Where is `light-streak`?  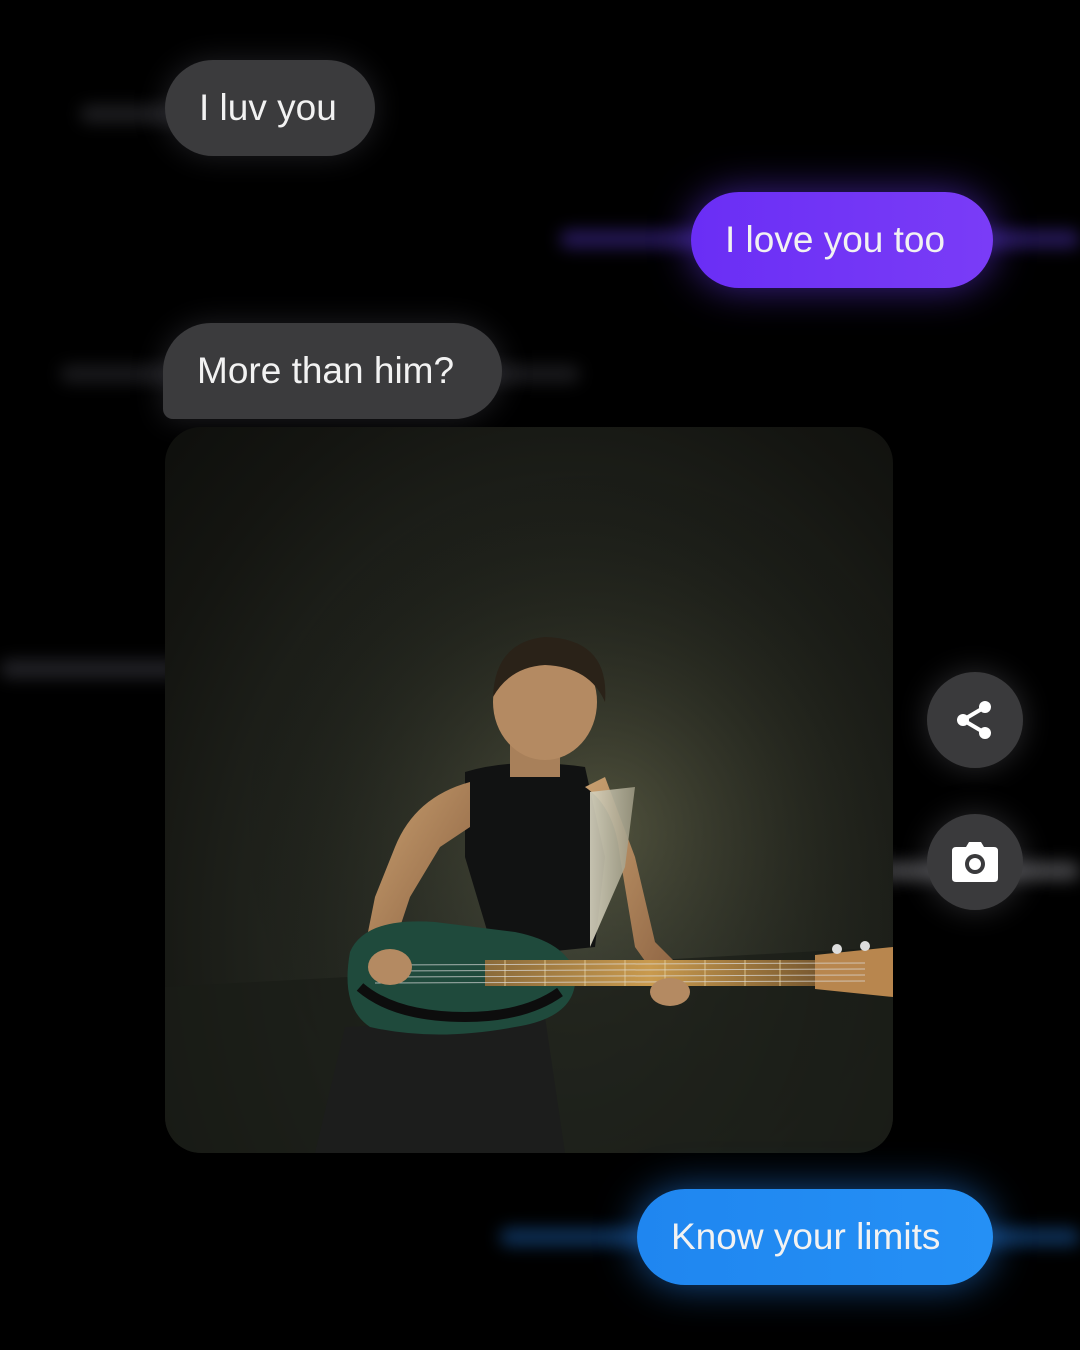 light-streak is located at coordinates (90, 669).